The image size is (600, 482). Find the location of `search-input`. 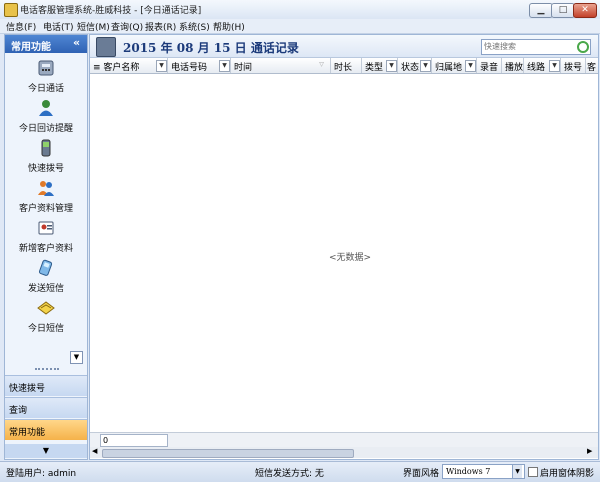

search-input is located at coordinates (528, 46).